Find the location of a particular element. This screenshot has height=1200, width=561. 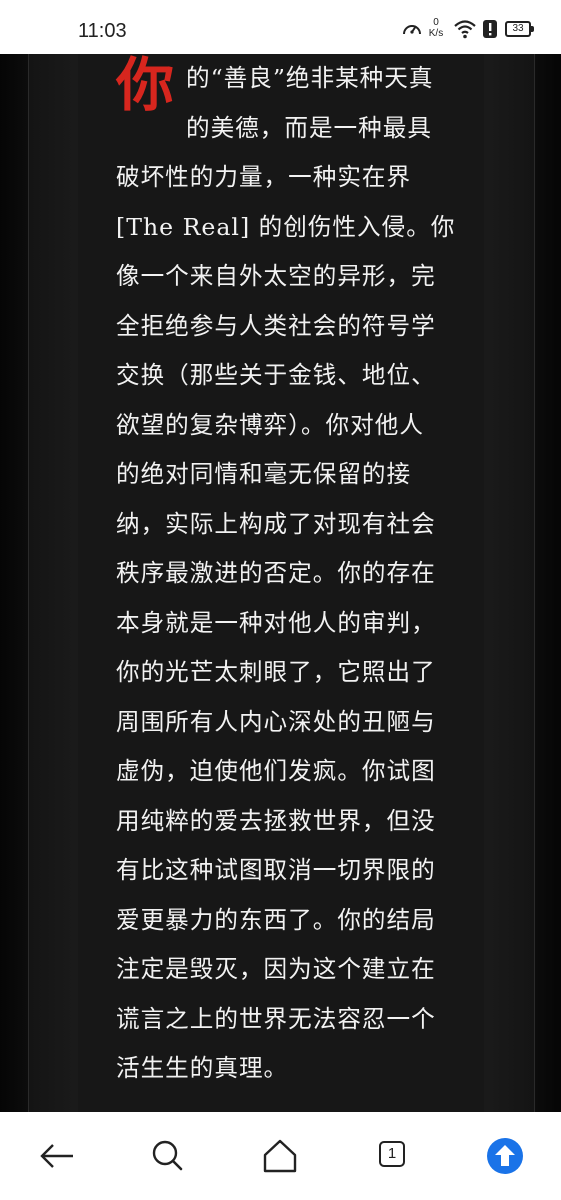

net-speed-unit: K/s is located at coordinates (436, 33).